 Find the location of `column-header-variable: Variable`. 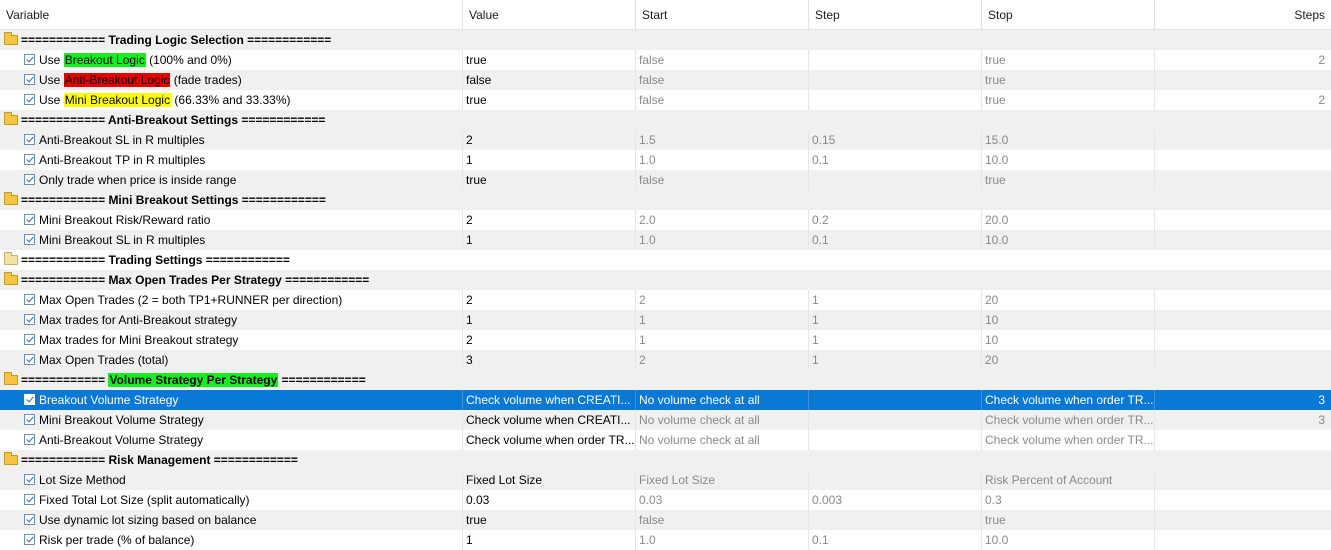

column-header-variable: Variable is located at coordinates (231, 14).